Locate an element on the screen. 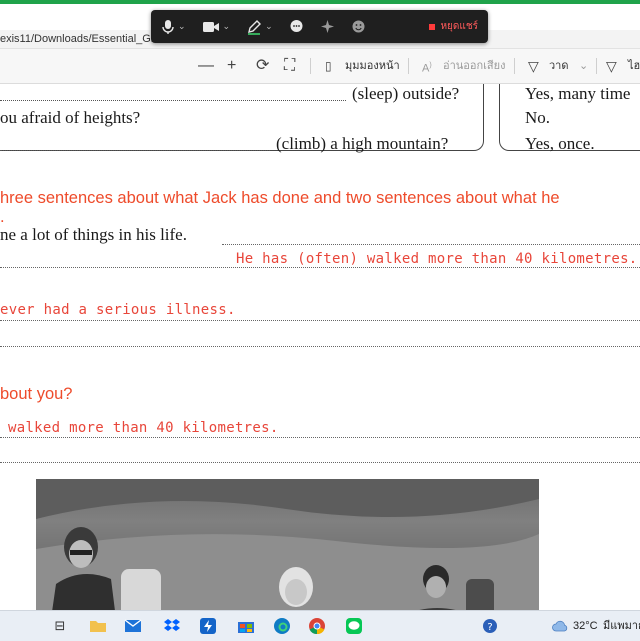 The width and height of the screenshot is (640, 641). cloud-icon is located at coordinates (560, 626).